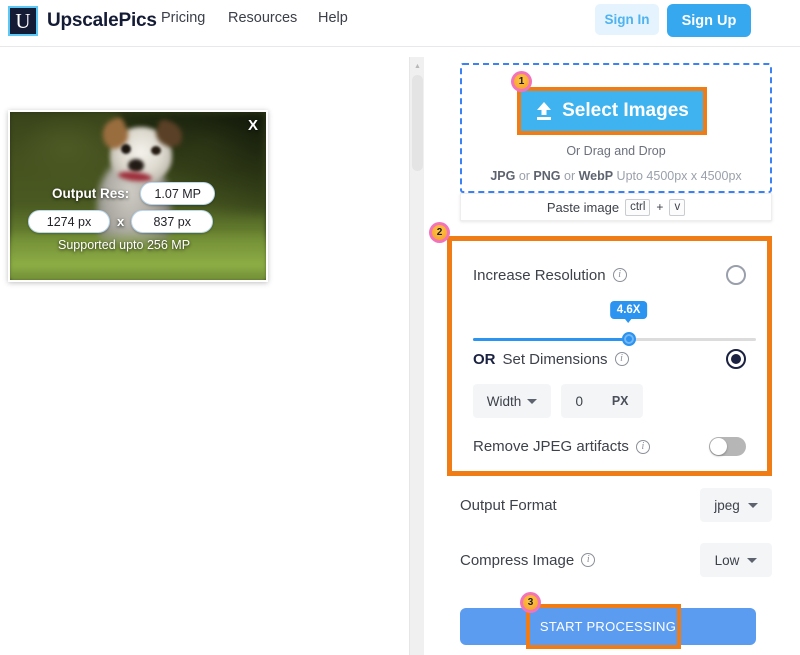  I want to click on key-plus: +, so click(660, 207).